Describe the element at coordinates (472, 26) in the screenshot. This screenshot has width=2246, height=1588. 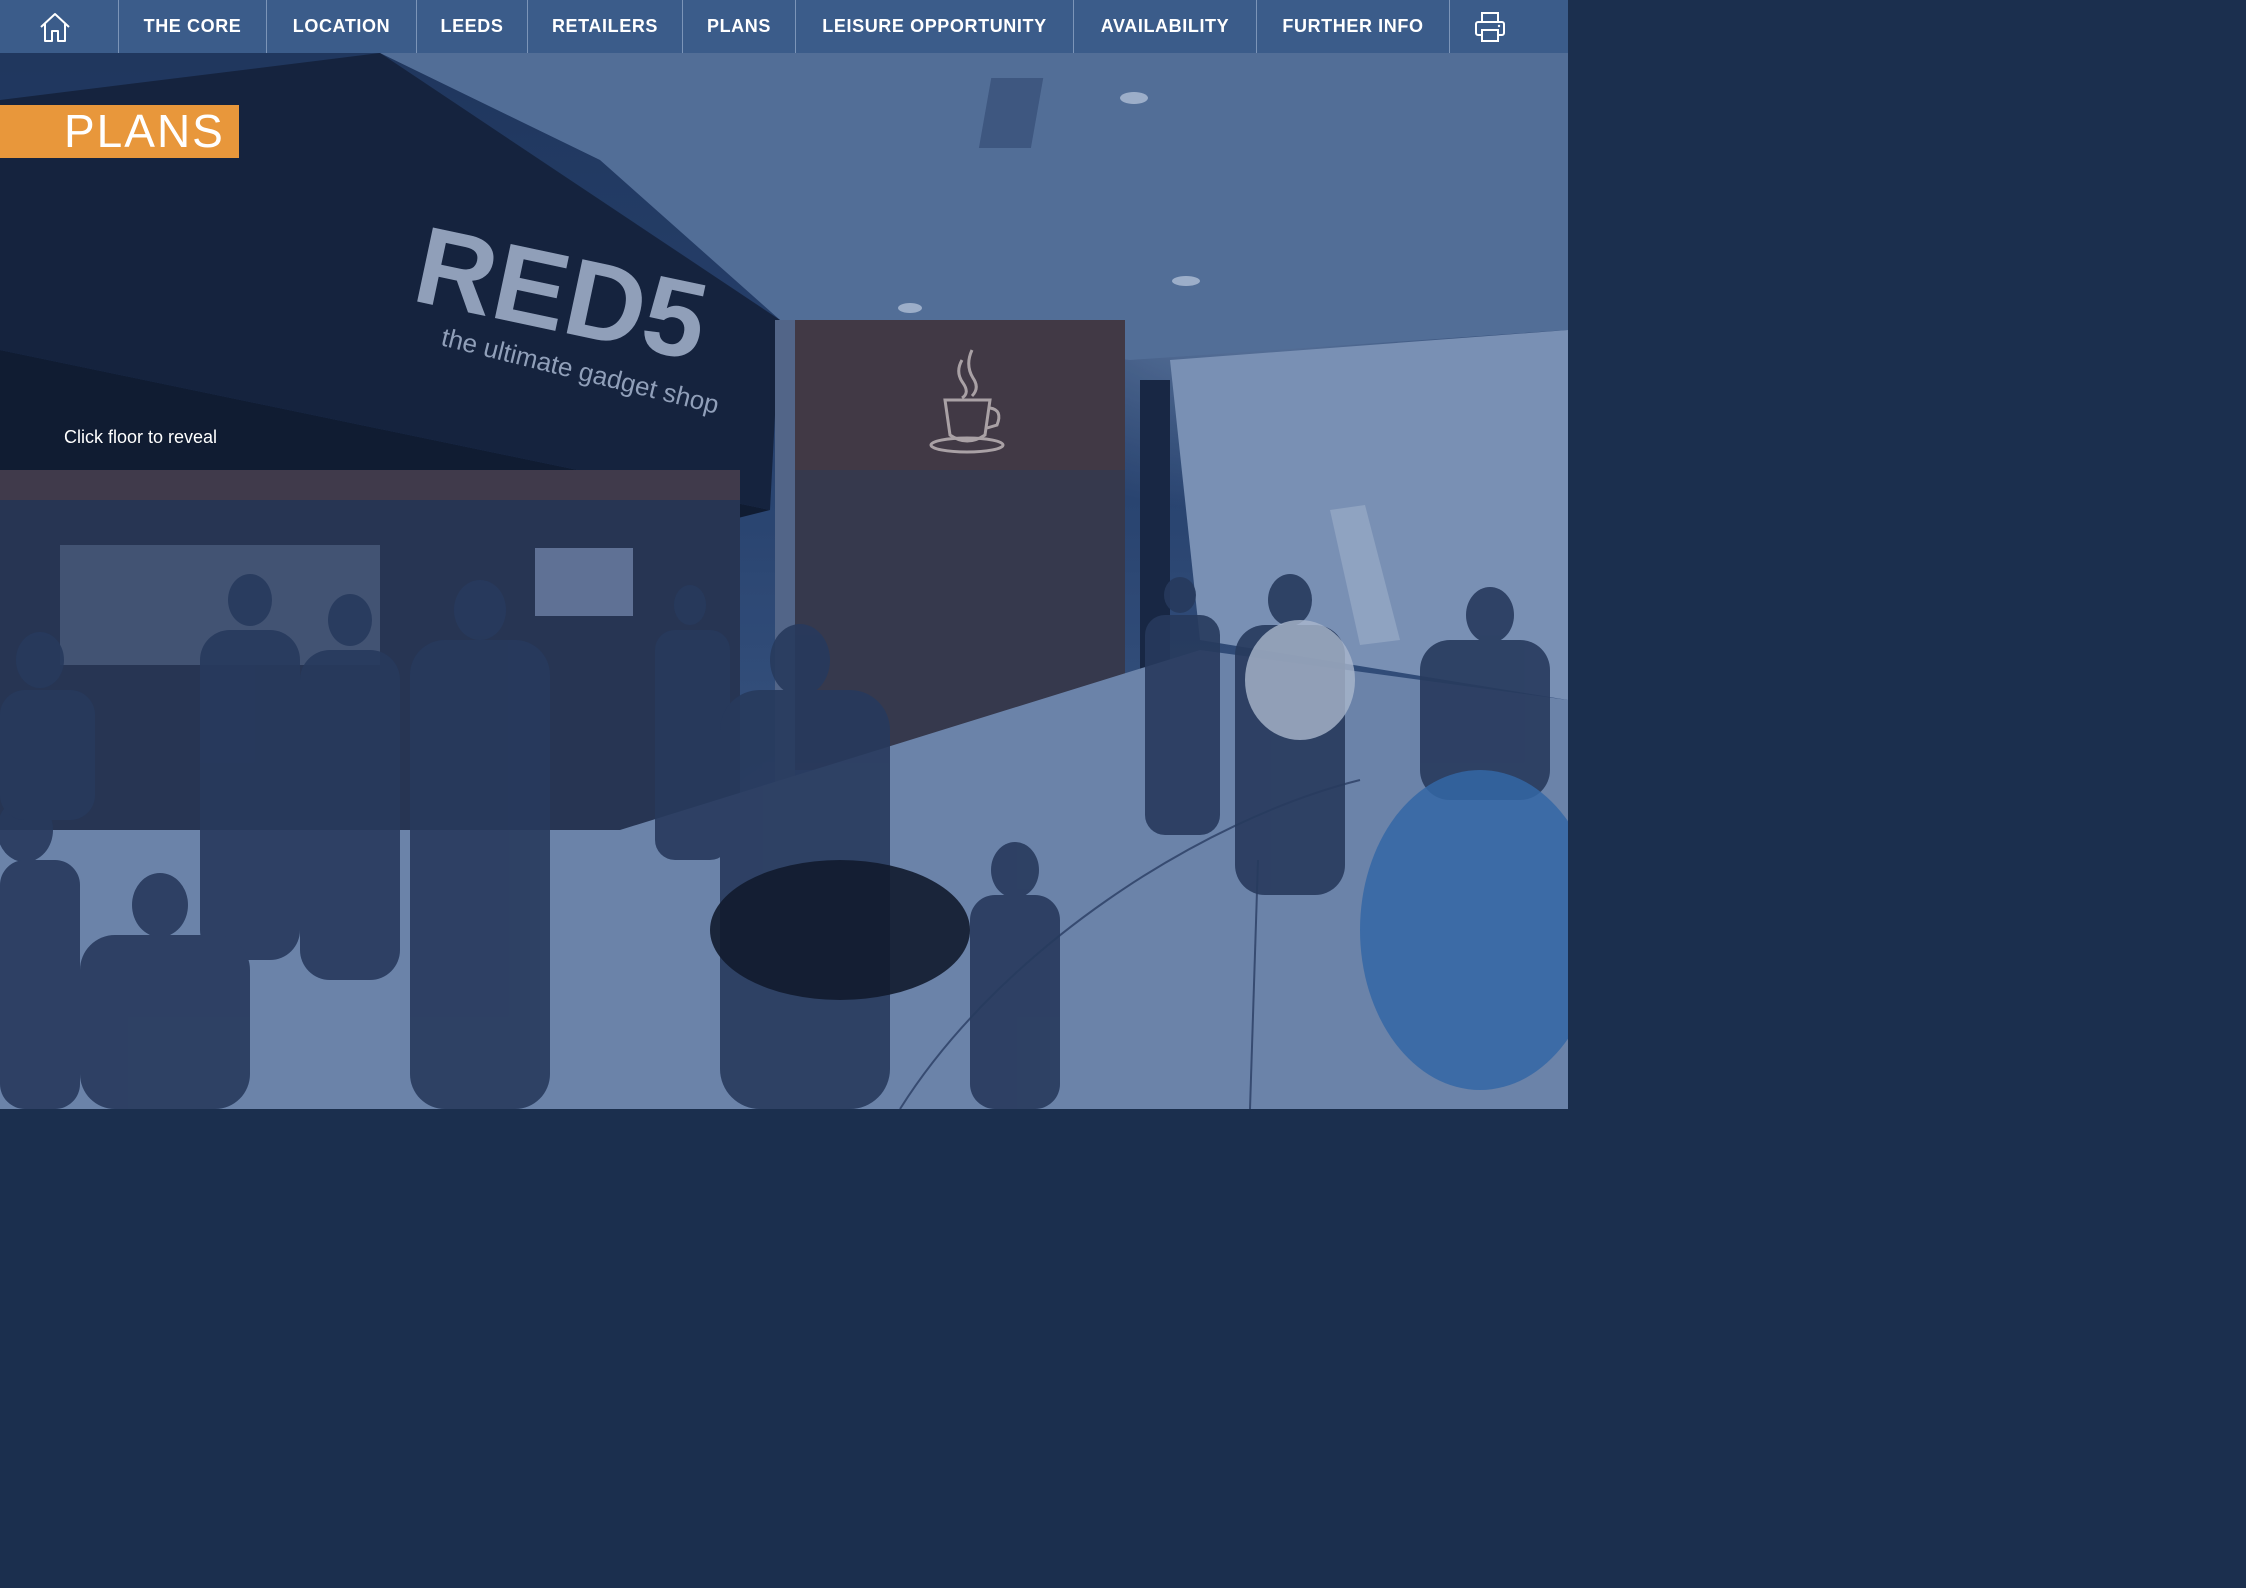
I see `nav-item-leeds: LEEDS` at that location.